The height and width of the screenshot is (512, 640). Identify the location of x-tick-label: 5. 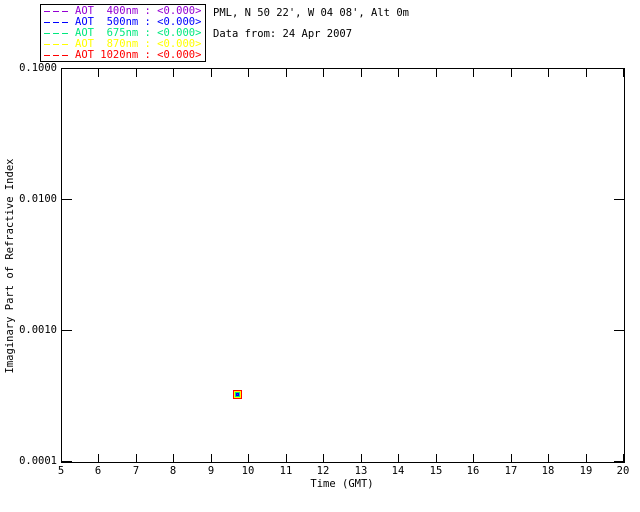
(61, 471).